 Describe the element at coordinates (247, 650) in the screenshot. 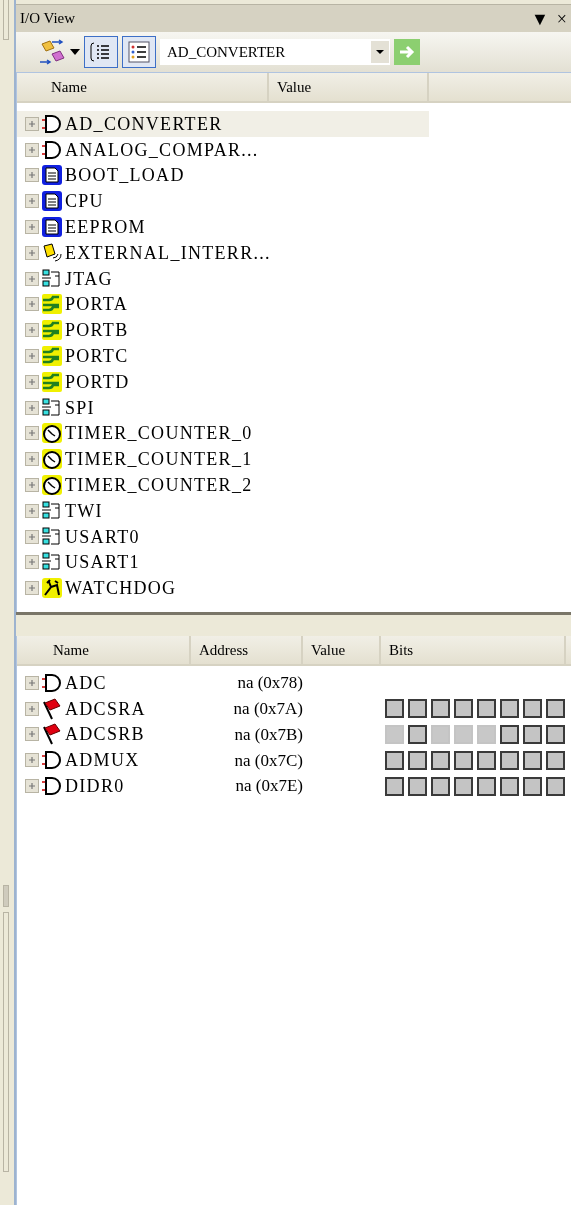

I see `column-header: Address` at that location.